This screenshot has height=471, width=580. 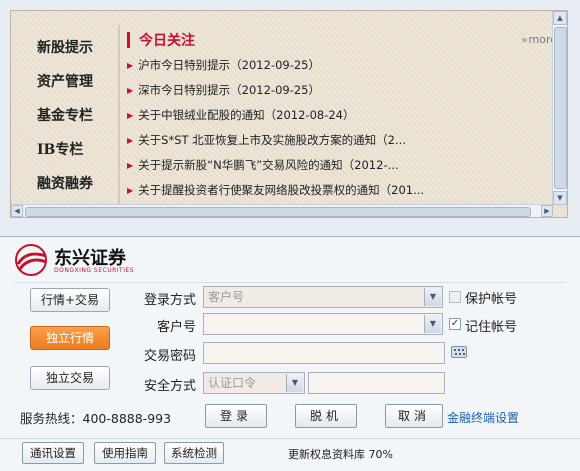 I want to click on news-item: ▶ 沪市今日特别提示（2012-09-25）, so click(x=337, y=65).